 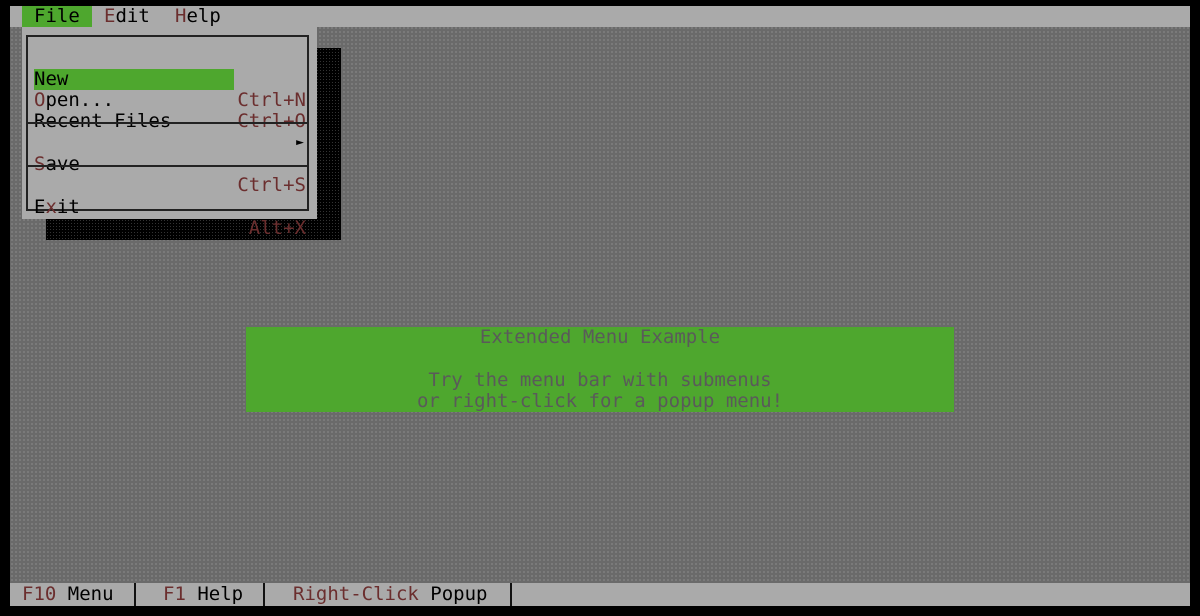 I want to click on message-line-1: Try the menu bar with submenus, so click(x=600, y=380).